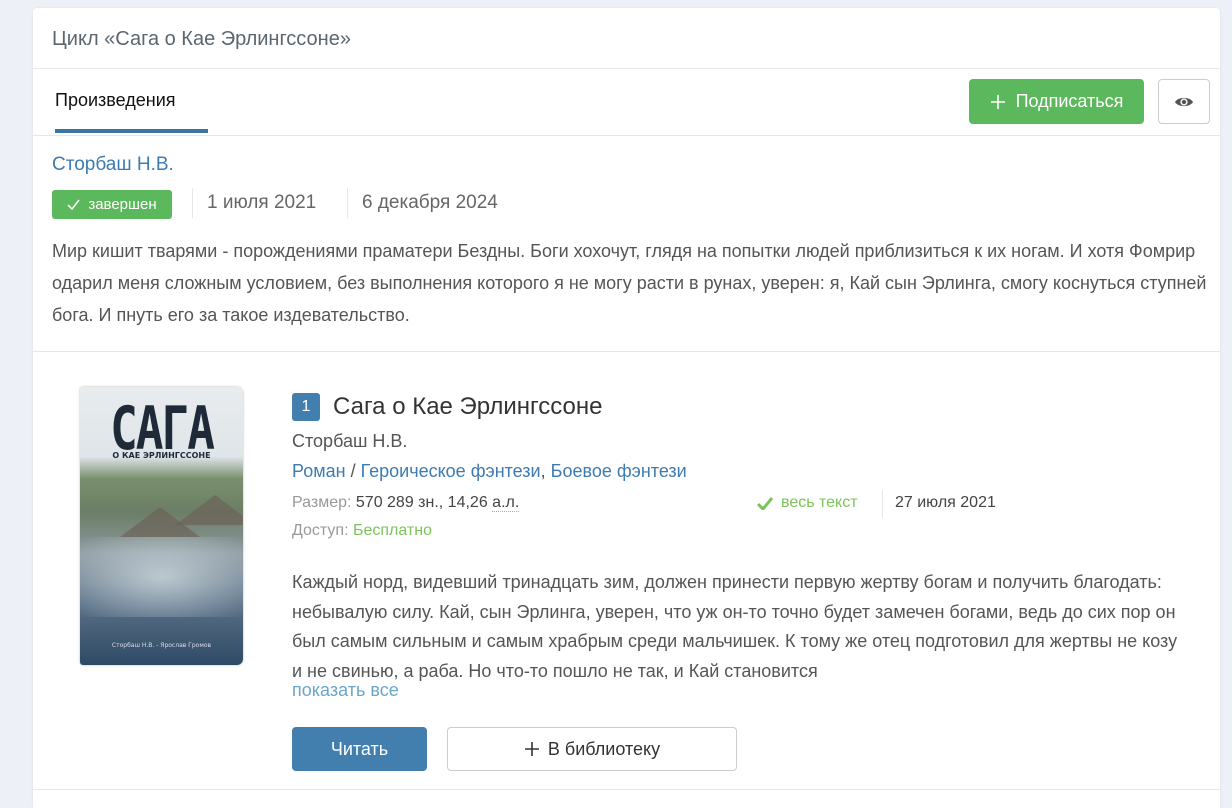 The width and height of the screenshot is (1232, 808). I want to click on show-more-link: показать все, so click(345, 690).